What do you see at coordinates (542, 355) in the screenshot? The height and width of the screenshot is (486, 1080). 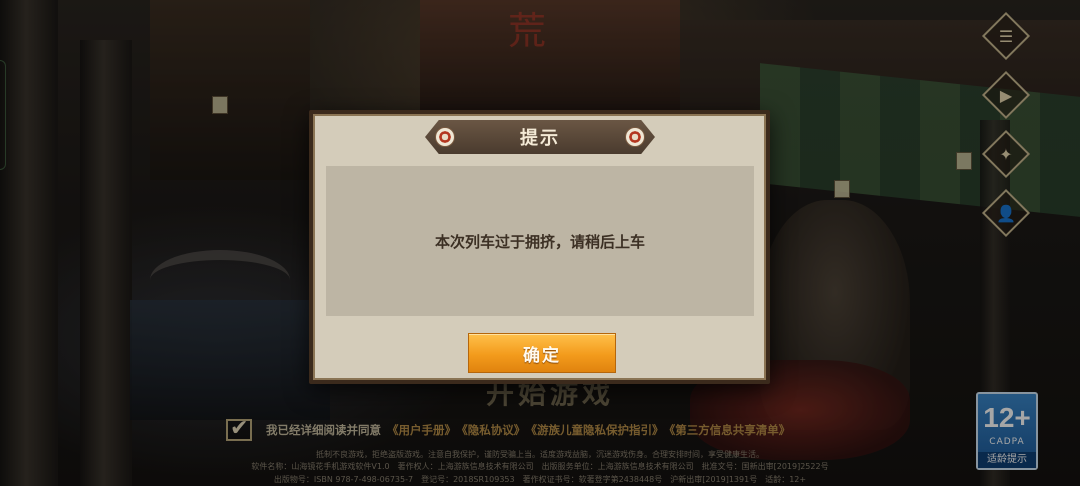 I see `confirm-label: 确定` at bounding box center [542, 355].